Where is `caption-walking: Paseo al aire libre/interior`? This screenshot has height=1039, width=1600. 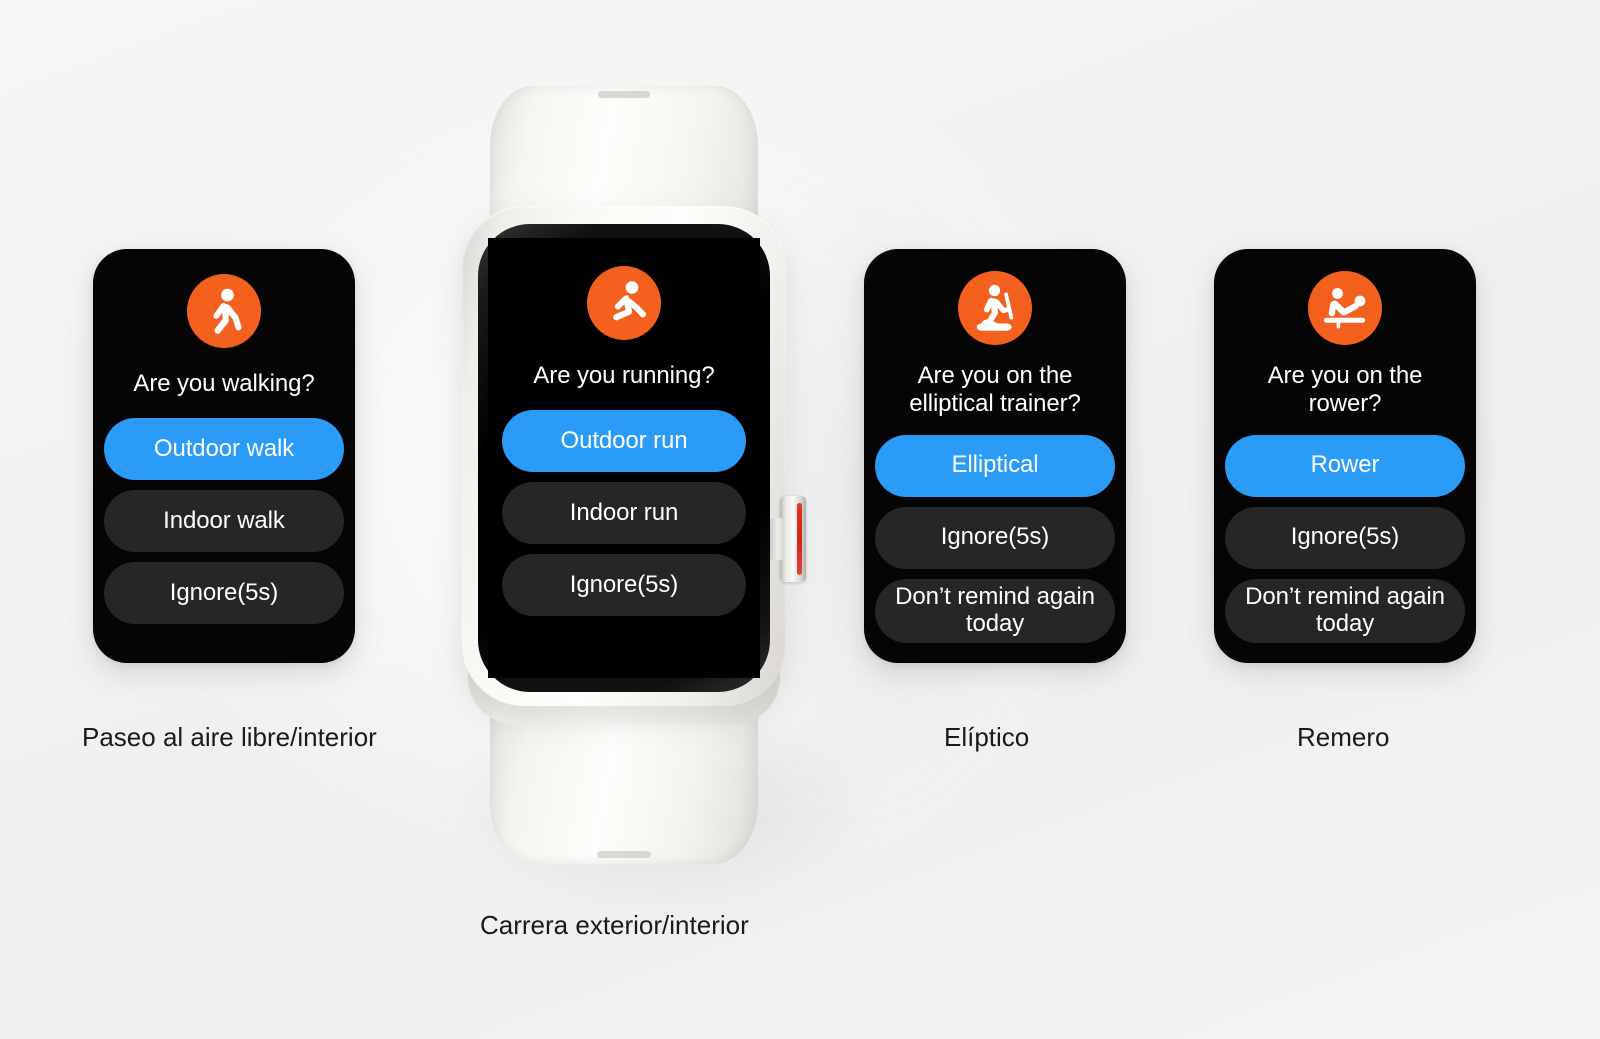
caption-walking: Paseo al aire libre/interior is located at coordinates (229, 737).